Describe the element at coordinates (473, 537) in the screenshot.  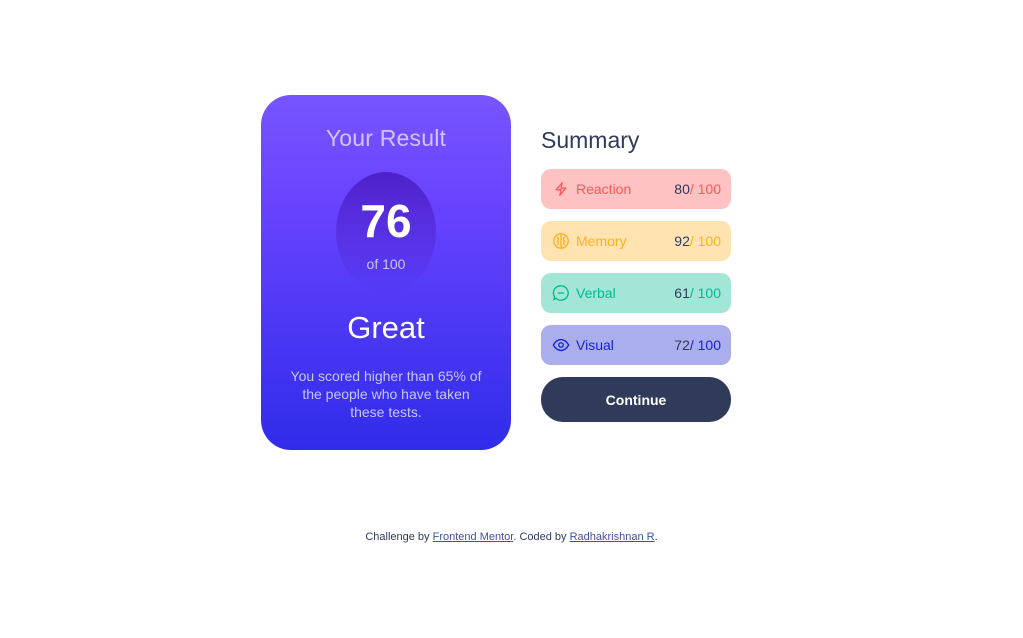
I see `frontend-mentor-link: Frontend Mentor` at that location.